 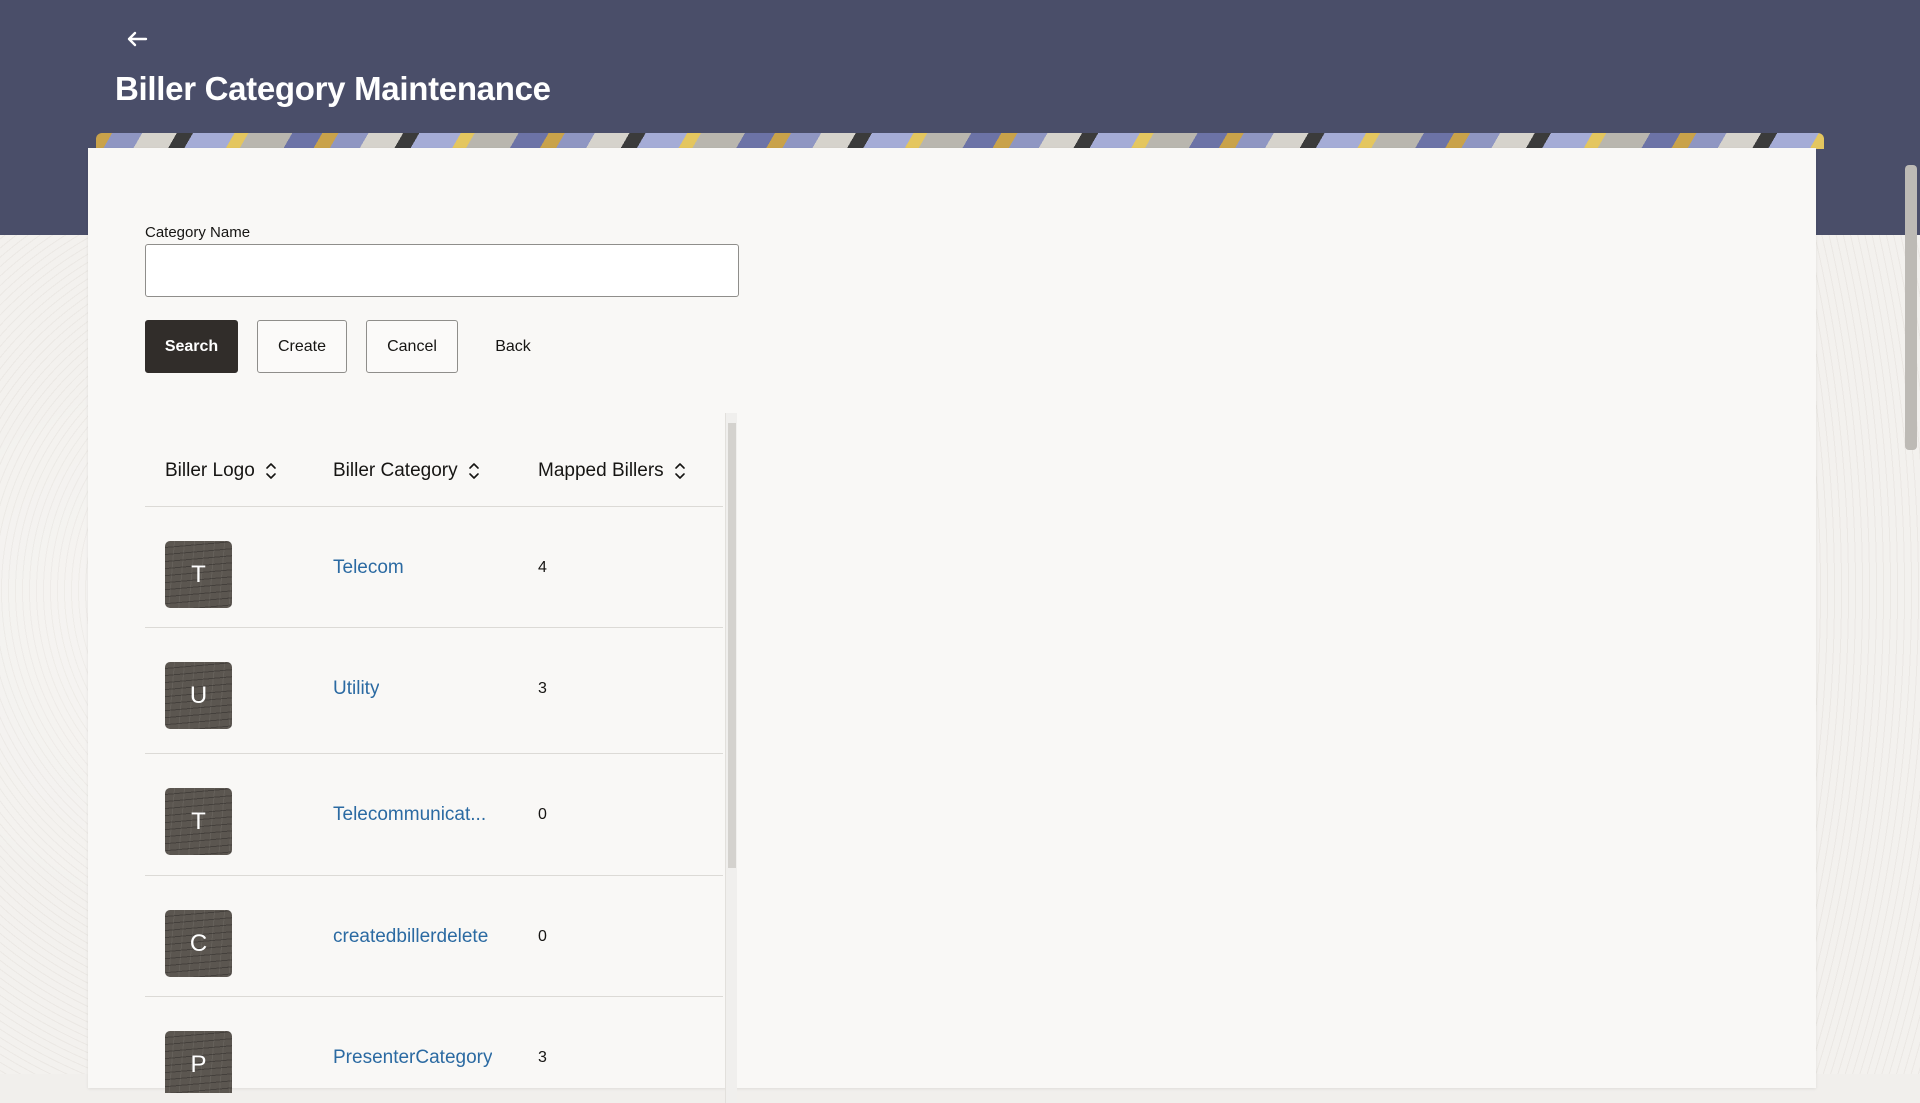 I want to click on mapped-billers-count: 4, so click(x=542, y=567).